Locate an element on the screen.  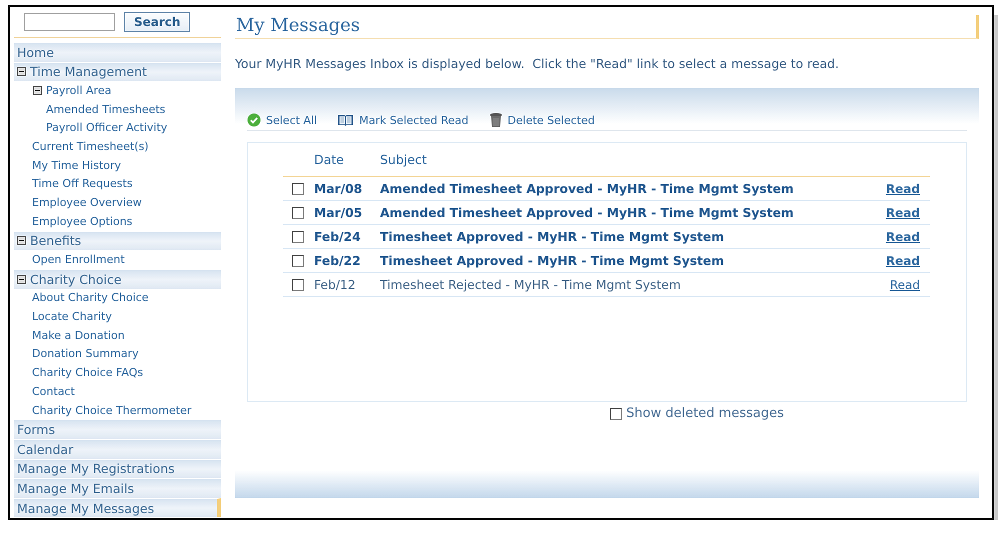
message-date: Mar/05 is located at coordinates (339, 213).